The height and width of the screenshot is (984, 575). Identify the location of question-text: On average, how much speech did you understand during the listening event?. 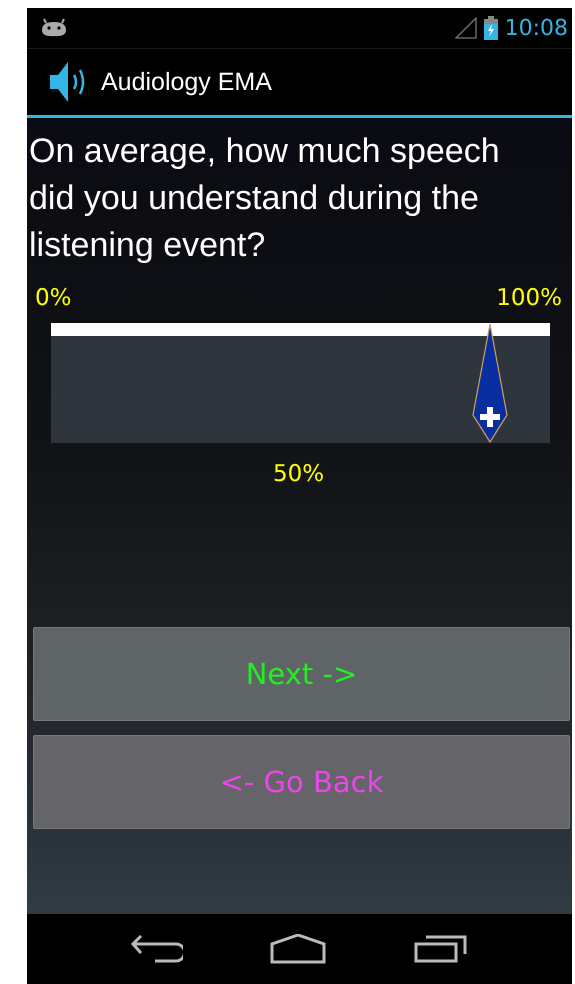
(264, 198).